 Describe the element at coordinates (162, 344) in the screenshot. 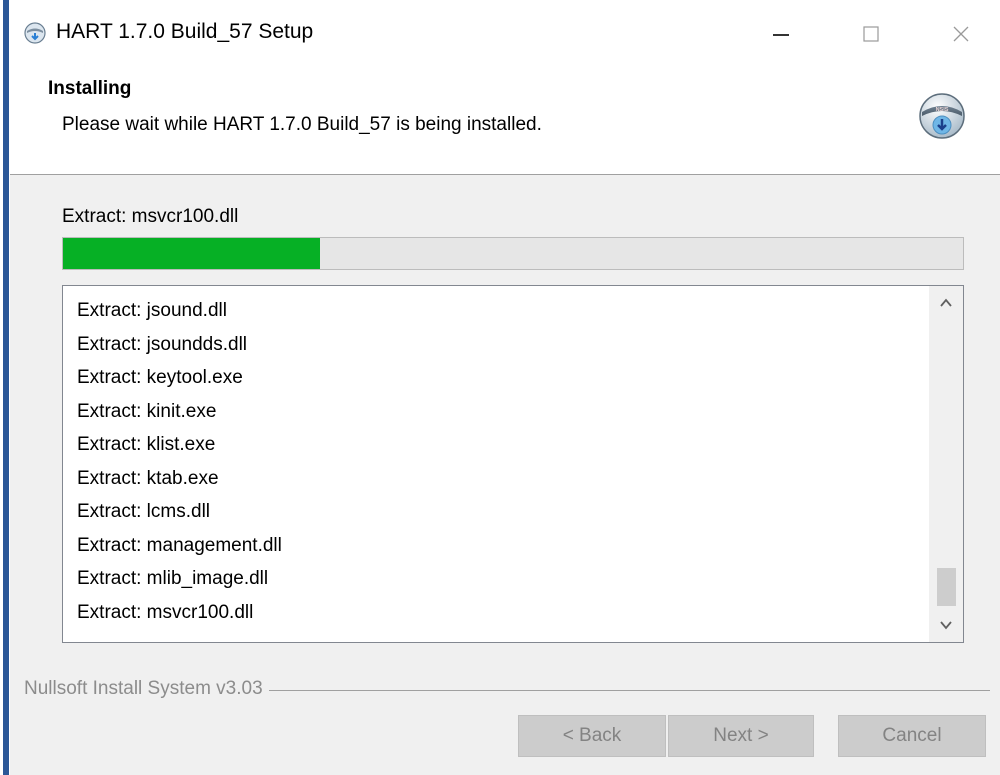

I see `log-item: Extract: jsoundds.dll` at that location.